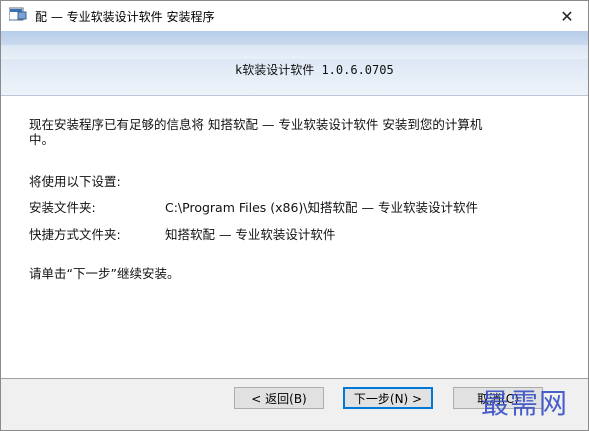 This screenshot has width=589, height=431. Describe the element at coordinates (321, 207) in the screenshot. I see `install-folder-value: C:\Program Files (x86)\知搭软配 — 专业软装设计软件` at that location.